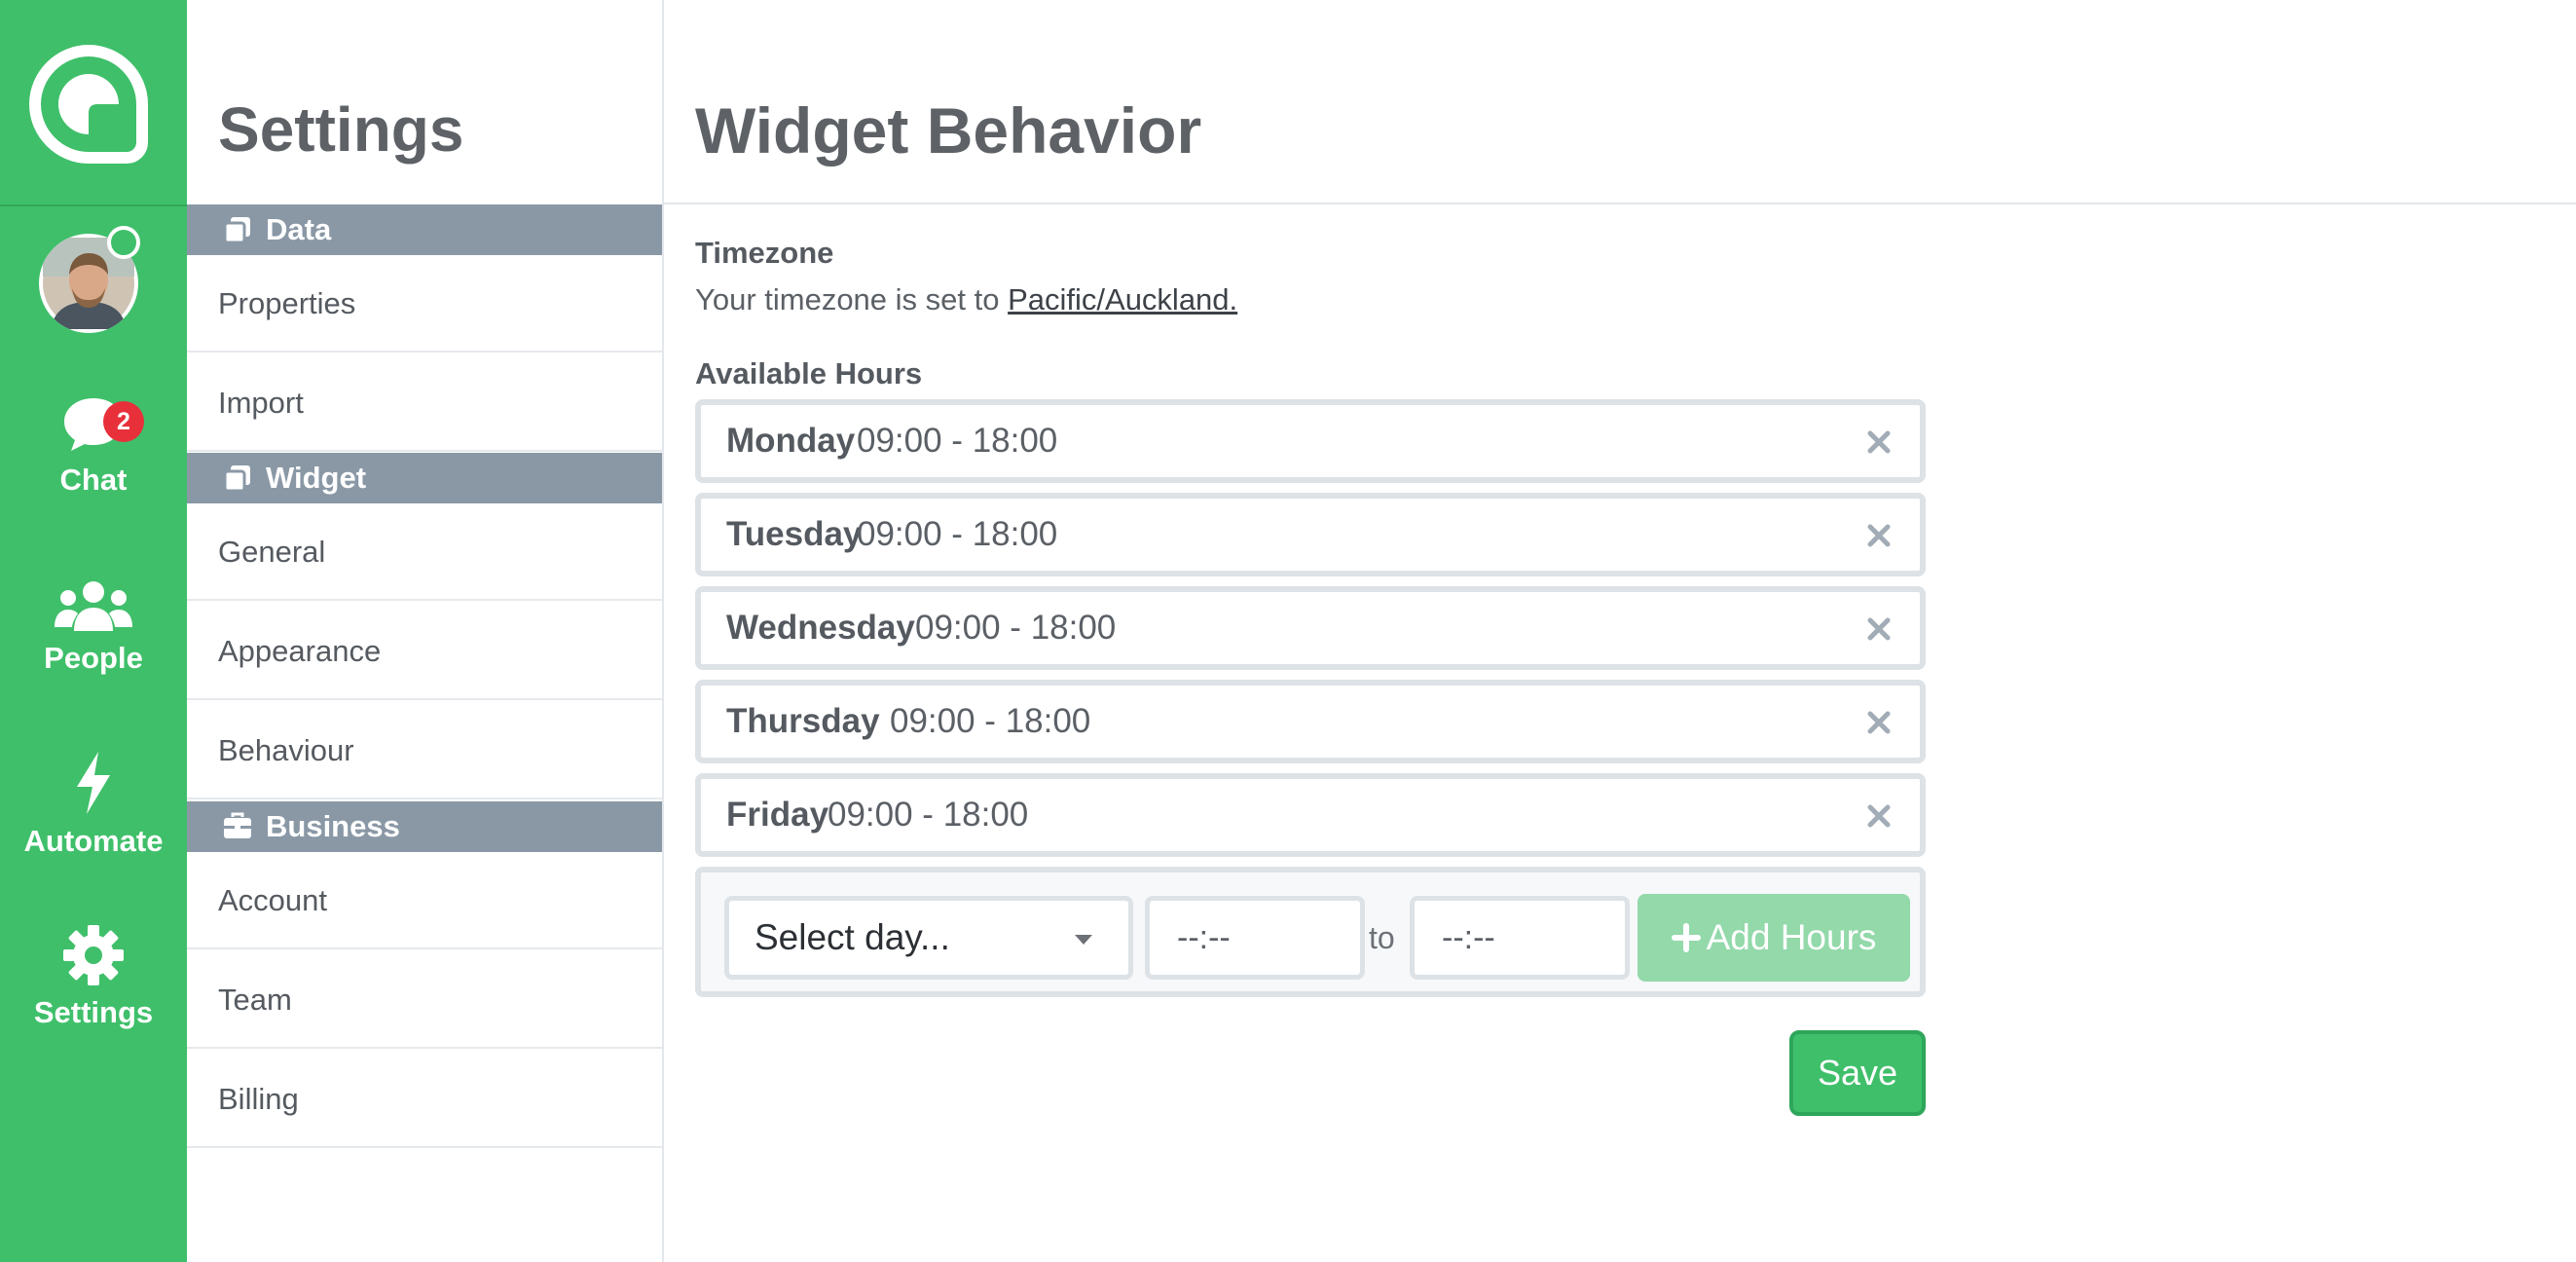 The height and width of the screenshot is (1262, 2576). I want to click on hours-row-tuesday: Tuesday 09:00 - 18:00, so click(1310, 534).